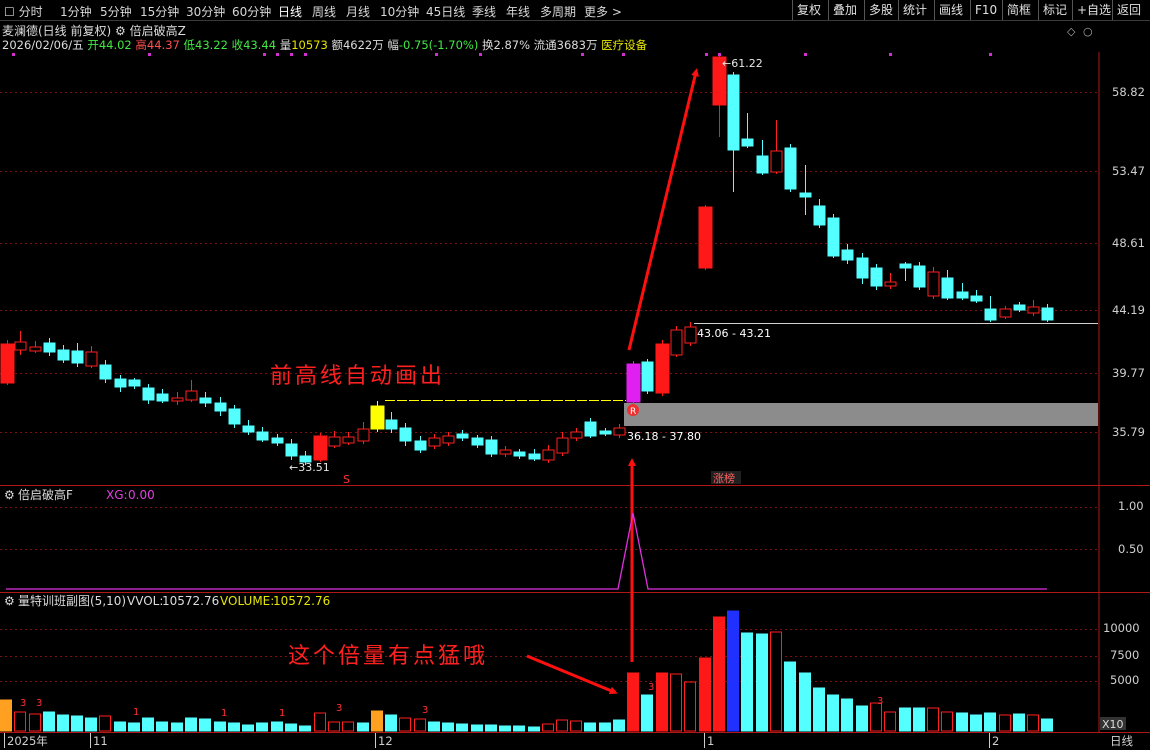 The image size is (1150, 750). I want to click on back-button: 返回, so click(1128, 10).